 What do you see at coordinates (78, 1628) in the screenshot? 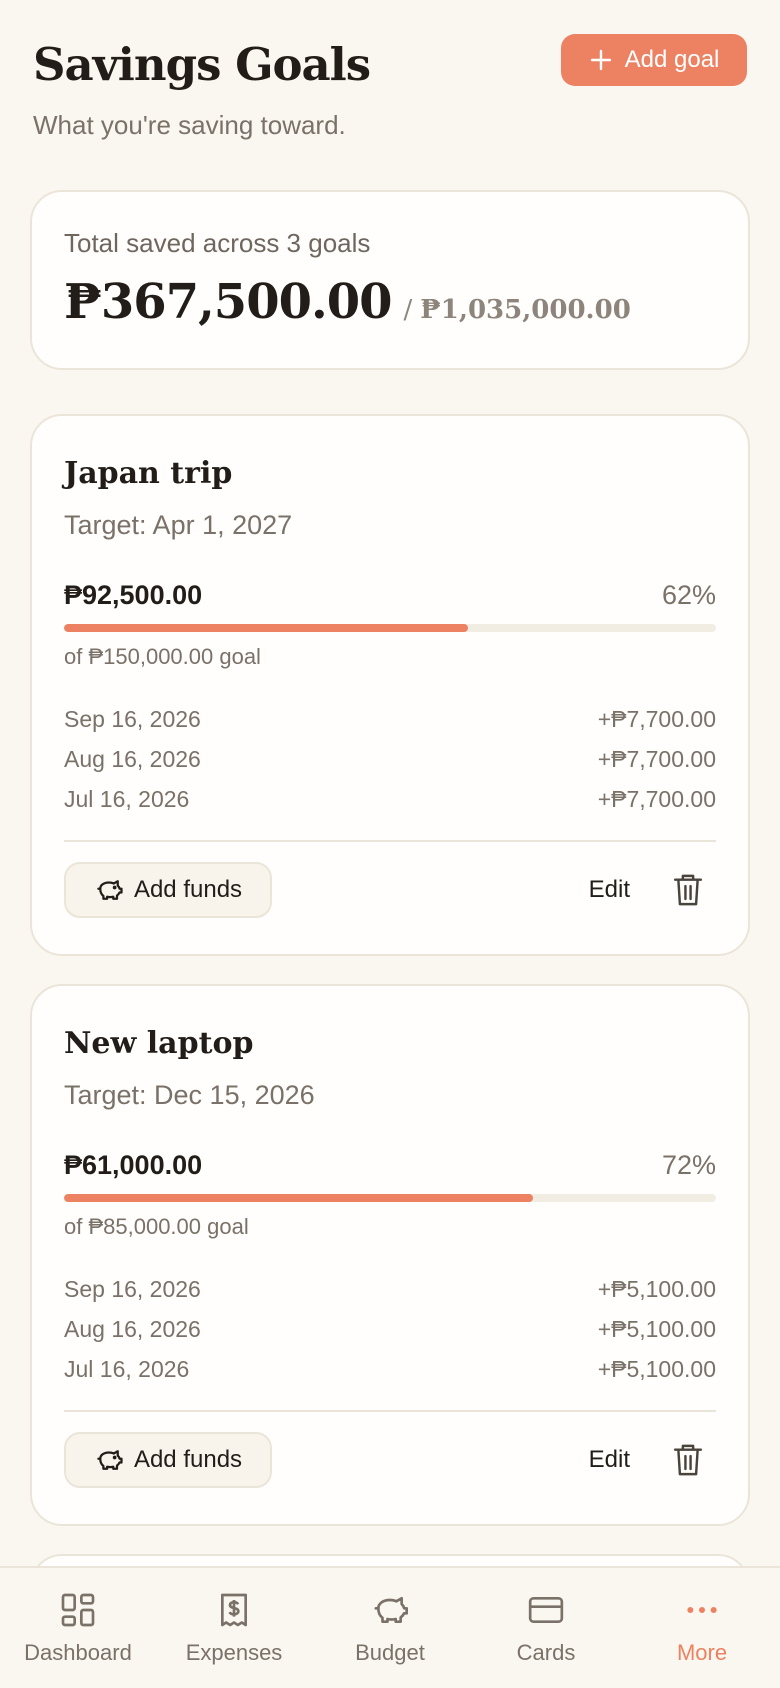
I see `nav-item-dashboard: Dashboard` at bounding box center [78, 1628].